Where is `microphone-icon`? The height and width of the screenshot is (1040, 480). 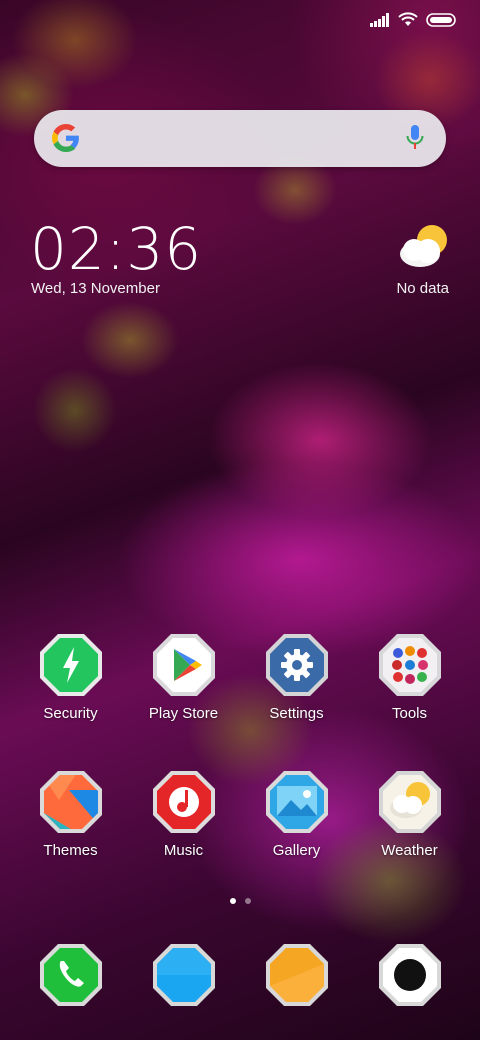
microphone-icon is located at coordinates (415, 138).